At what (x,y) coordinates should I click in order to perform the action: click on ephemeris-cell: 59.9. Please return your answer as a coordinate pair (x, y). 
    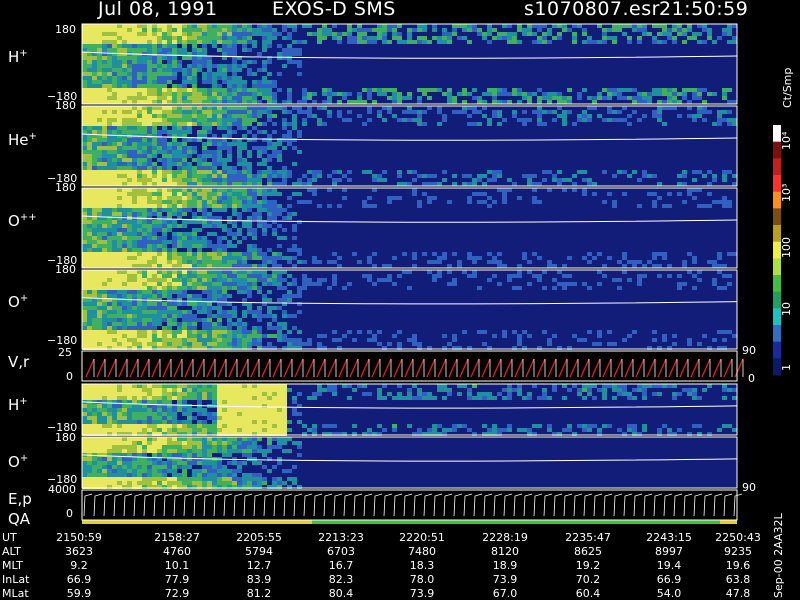
    Looking at the image, I should click on (79, 593).